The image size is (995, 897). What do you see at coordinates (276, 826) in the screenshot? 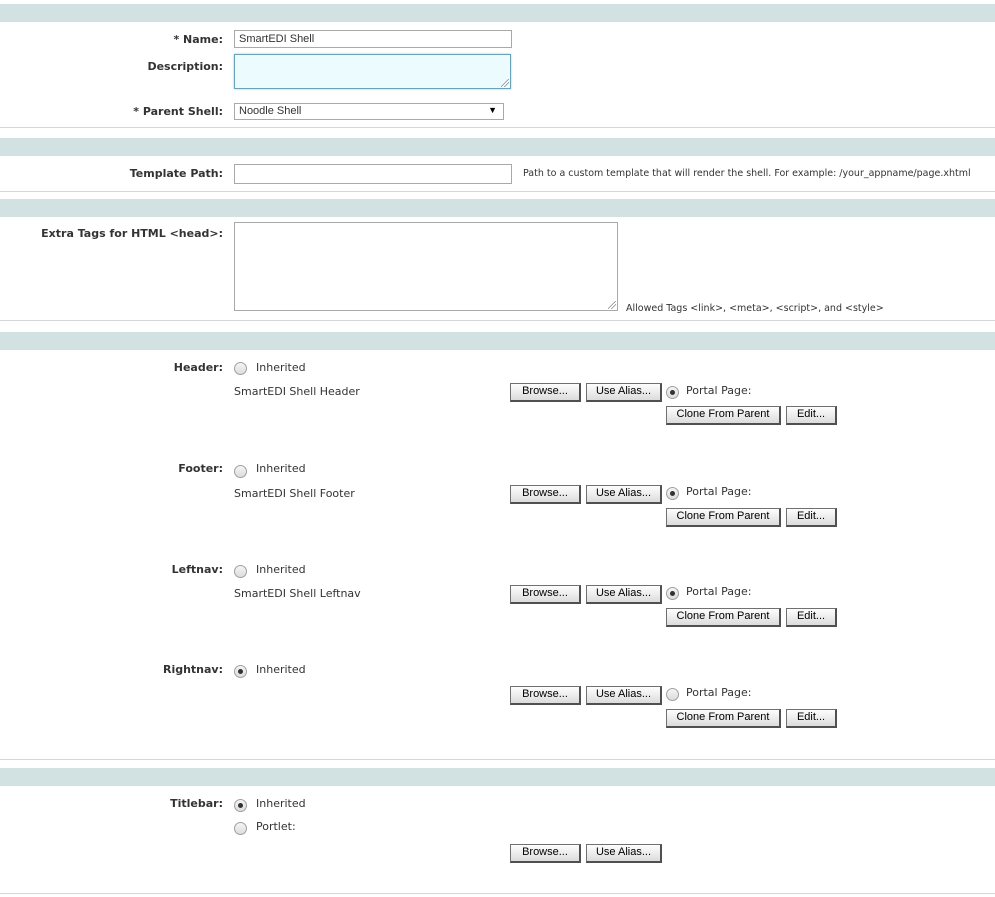
I see `titlebar-portlet-label: Portlet:` at bounding box center [276, 826].